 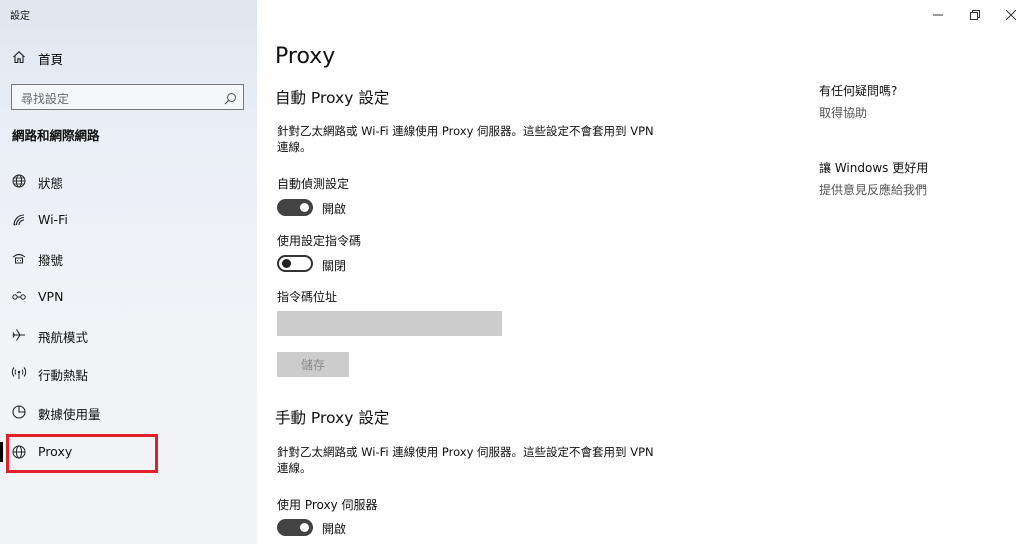 I want to click on search-placeholder: 尋找設定, so click(x=45, y=99).